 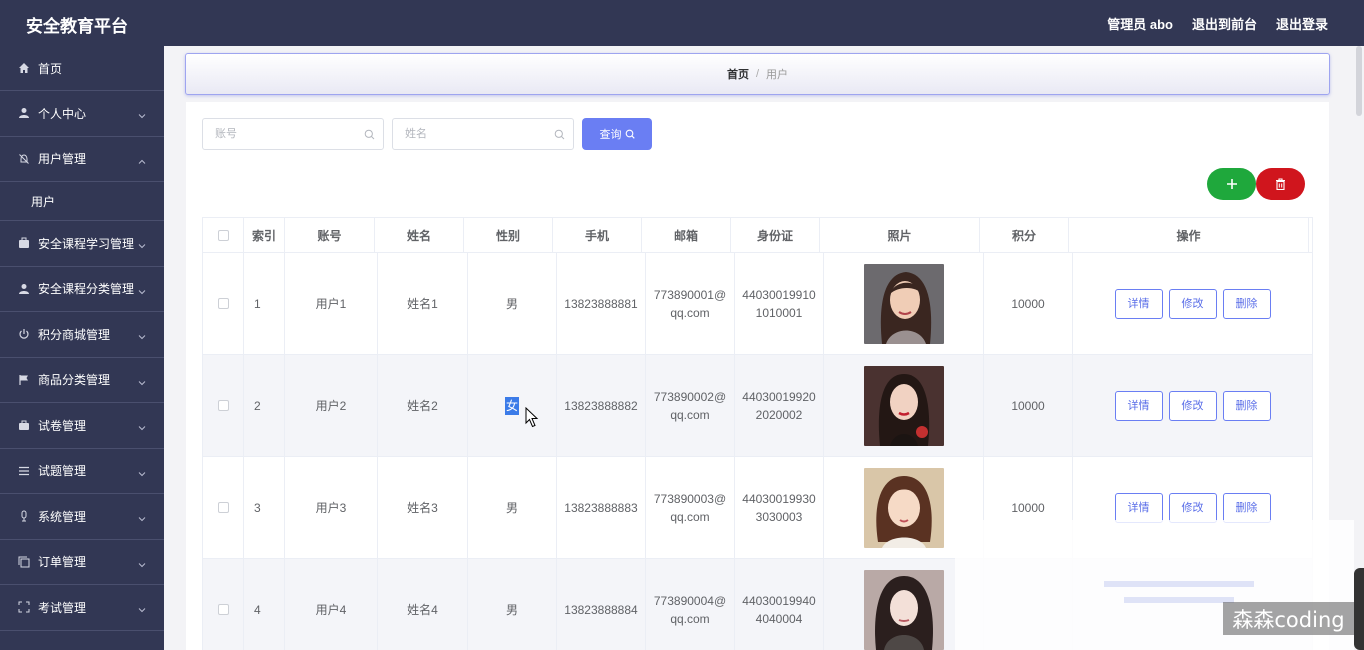 I want to click on sidebar-item-label: 首页, so click(x=50, y=68).